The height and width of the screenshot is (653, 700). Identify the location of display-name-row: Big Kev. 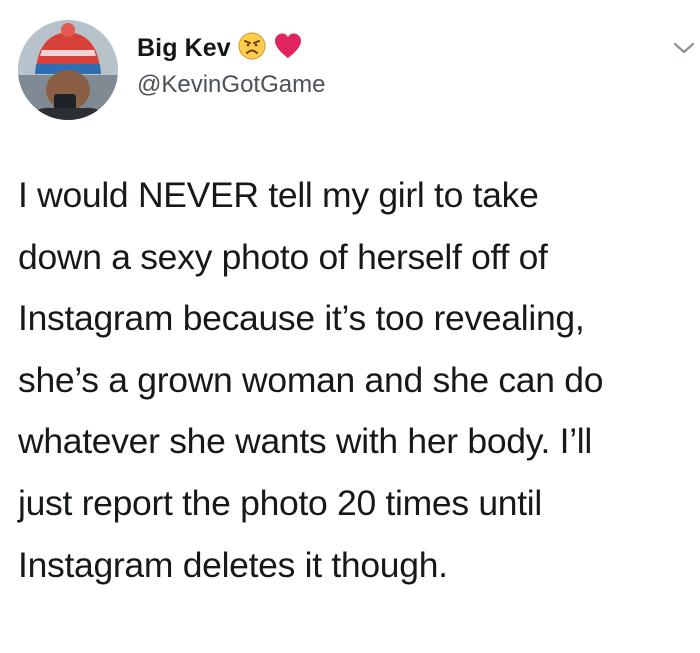
(220, 48).